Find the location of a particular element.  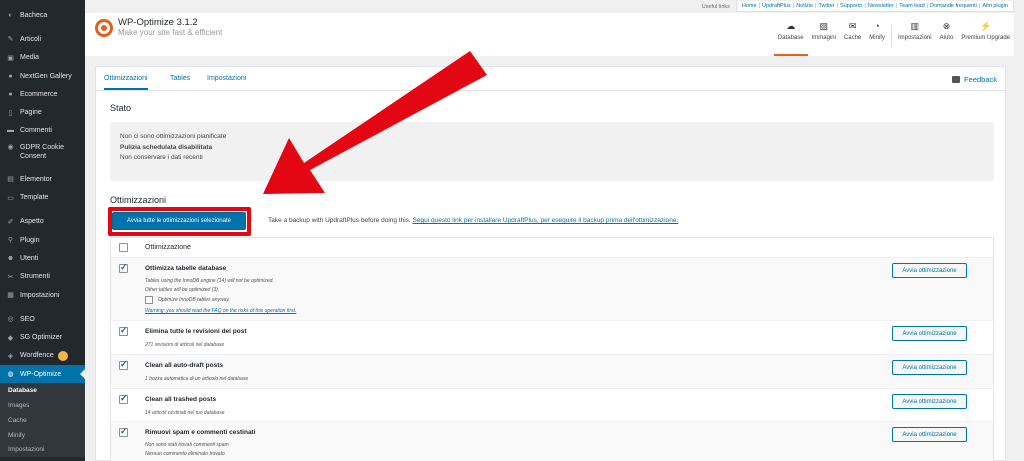

nav-database: ☁ Database is located at coordinates (790, 38).